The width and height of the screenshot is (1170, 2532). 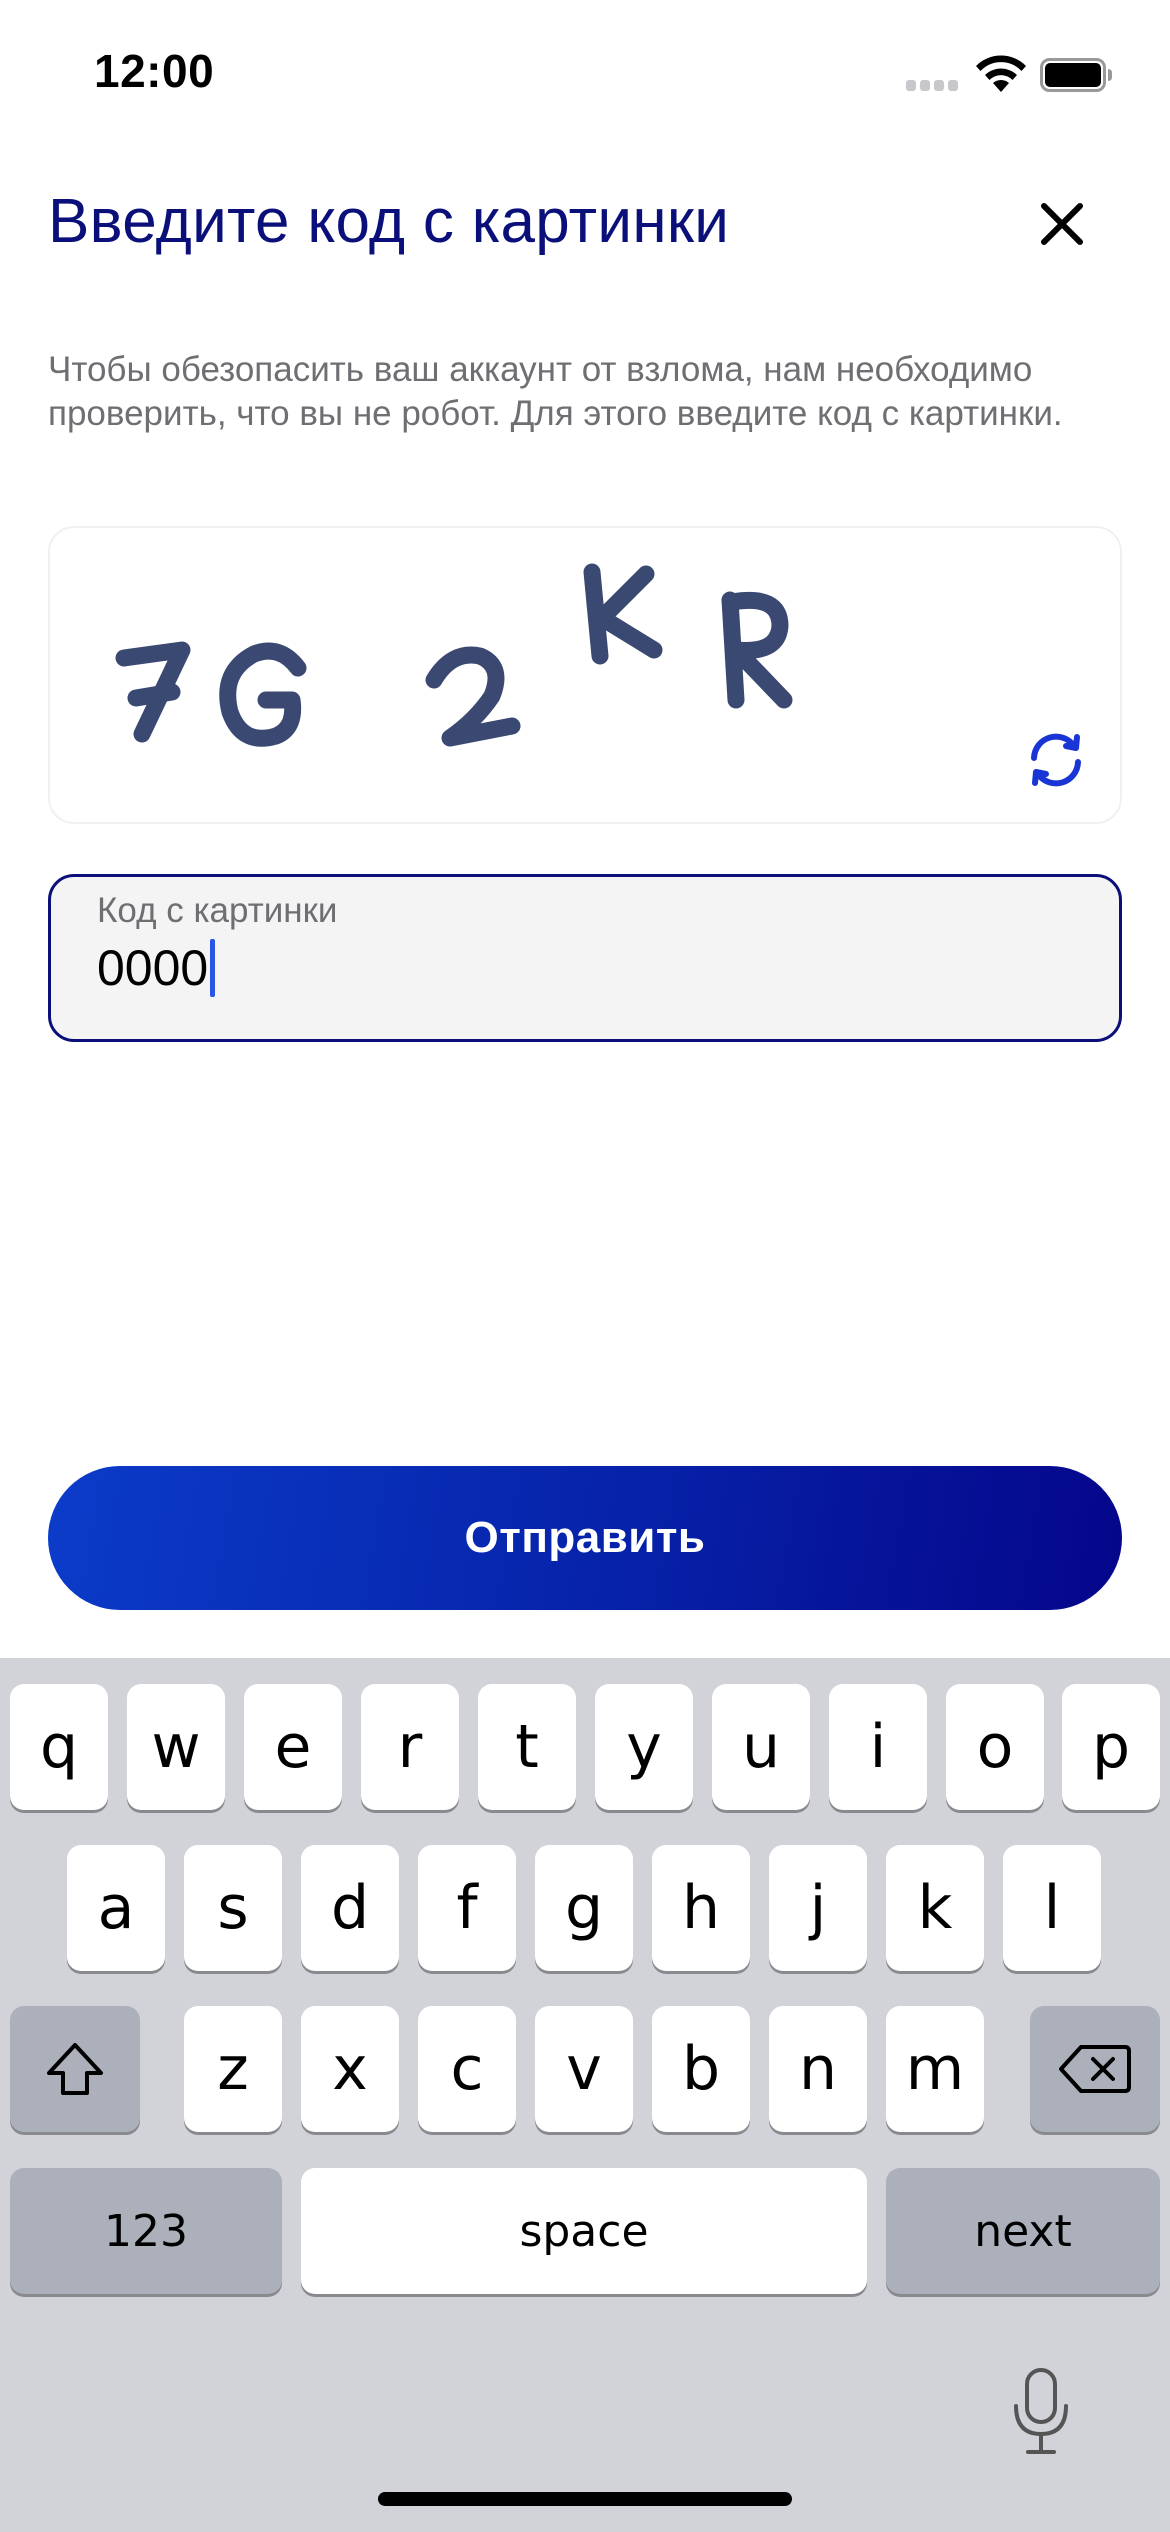 I want to click on key-c: c, so click(x=467, y=2069).